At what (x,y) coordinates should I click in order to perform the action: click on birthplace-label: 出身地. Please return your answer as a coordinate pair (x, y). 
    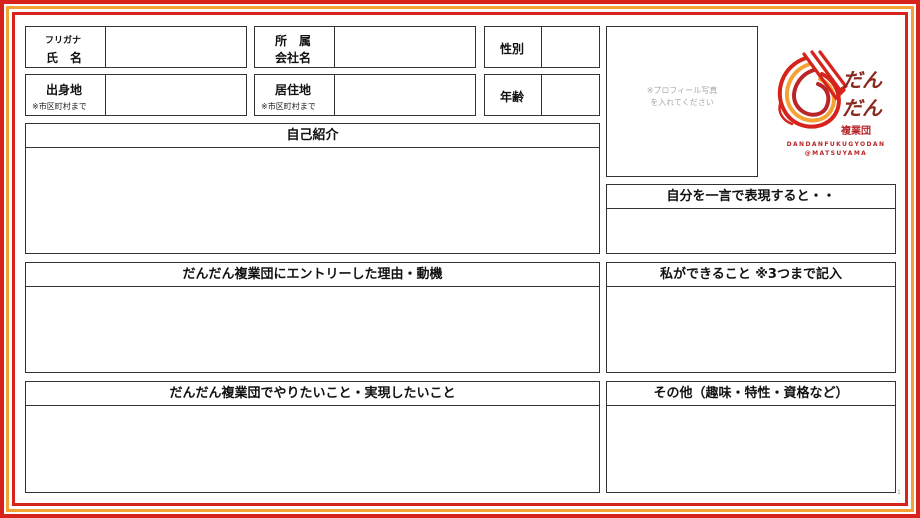
    Looking at the image, I should click on (64, 90).